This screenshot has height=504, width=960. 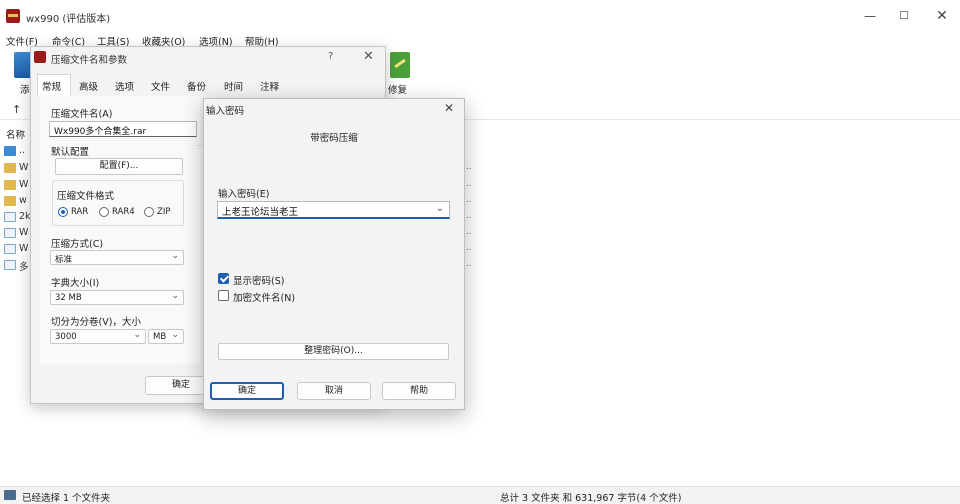 What do you see at coordinates (480, 16) in the screenshot?
I see `title-bar` at bounding box center [480, 16].